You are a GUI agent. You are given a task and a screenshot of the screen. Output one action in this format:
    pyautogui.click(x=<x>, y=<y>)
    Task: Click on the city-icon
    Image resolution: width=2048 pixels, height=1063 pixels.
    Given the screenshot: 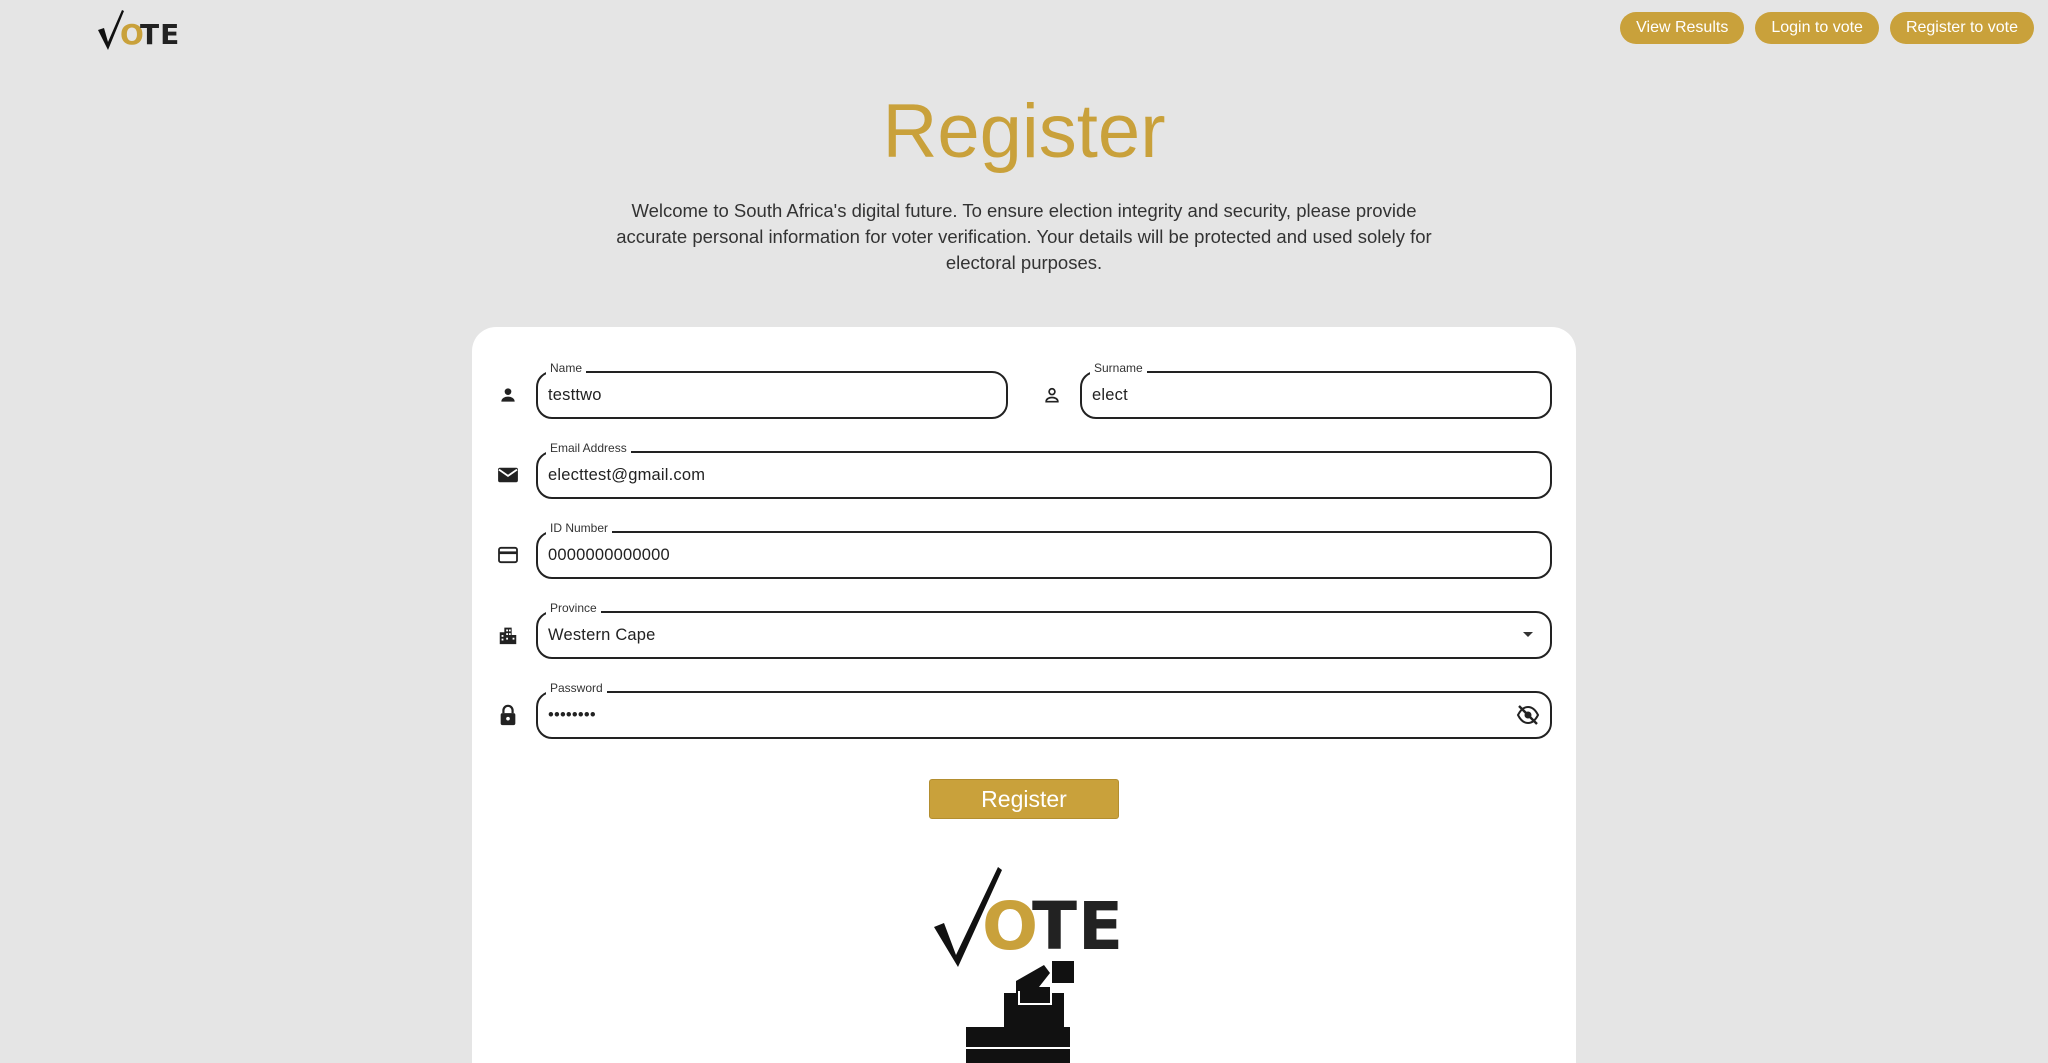 What is the action you would take?
    pyautogui.click(x=508, y=635)
    